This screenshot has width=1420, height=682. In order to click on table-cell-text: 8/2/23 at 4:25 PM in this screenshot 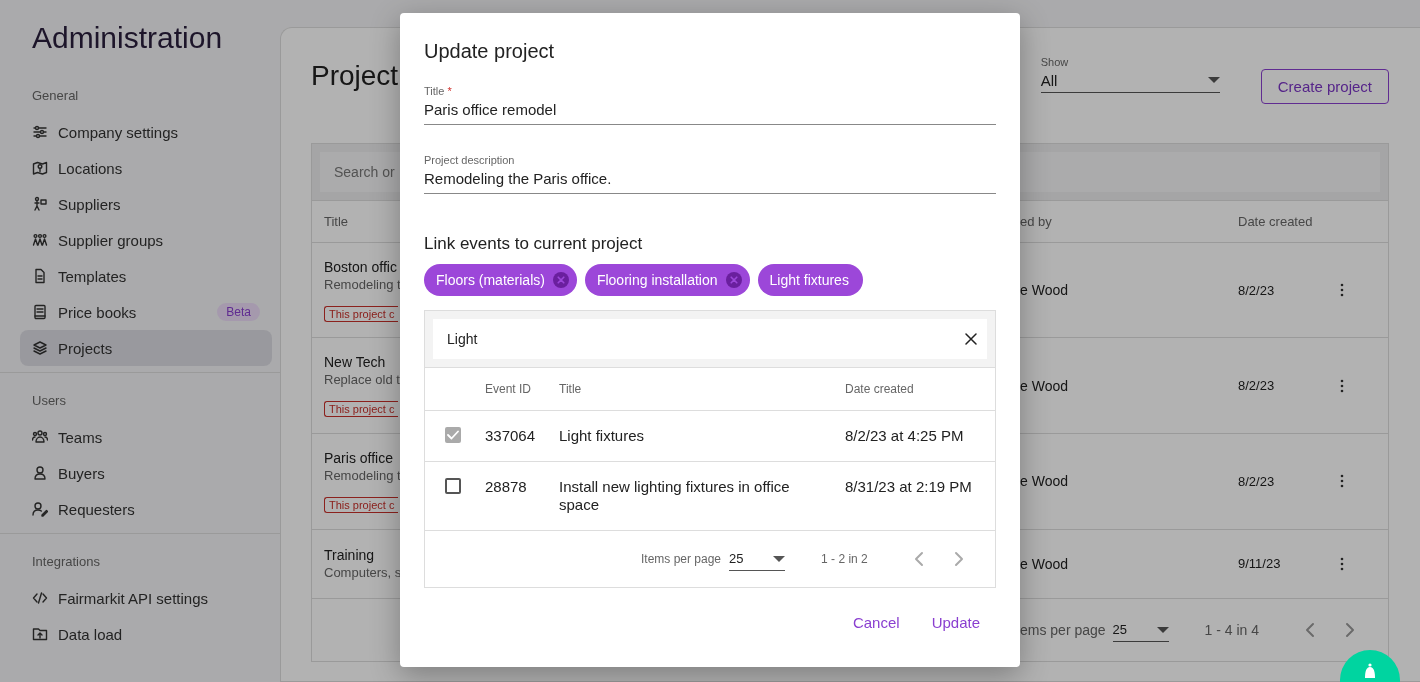, I will do `click(905, 436)`.